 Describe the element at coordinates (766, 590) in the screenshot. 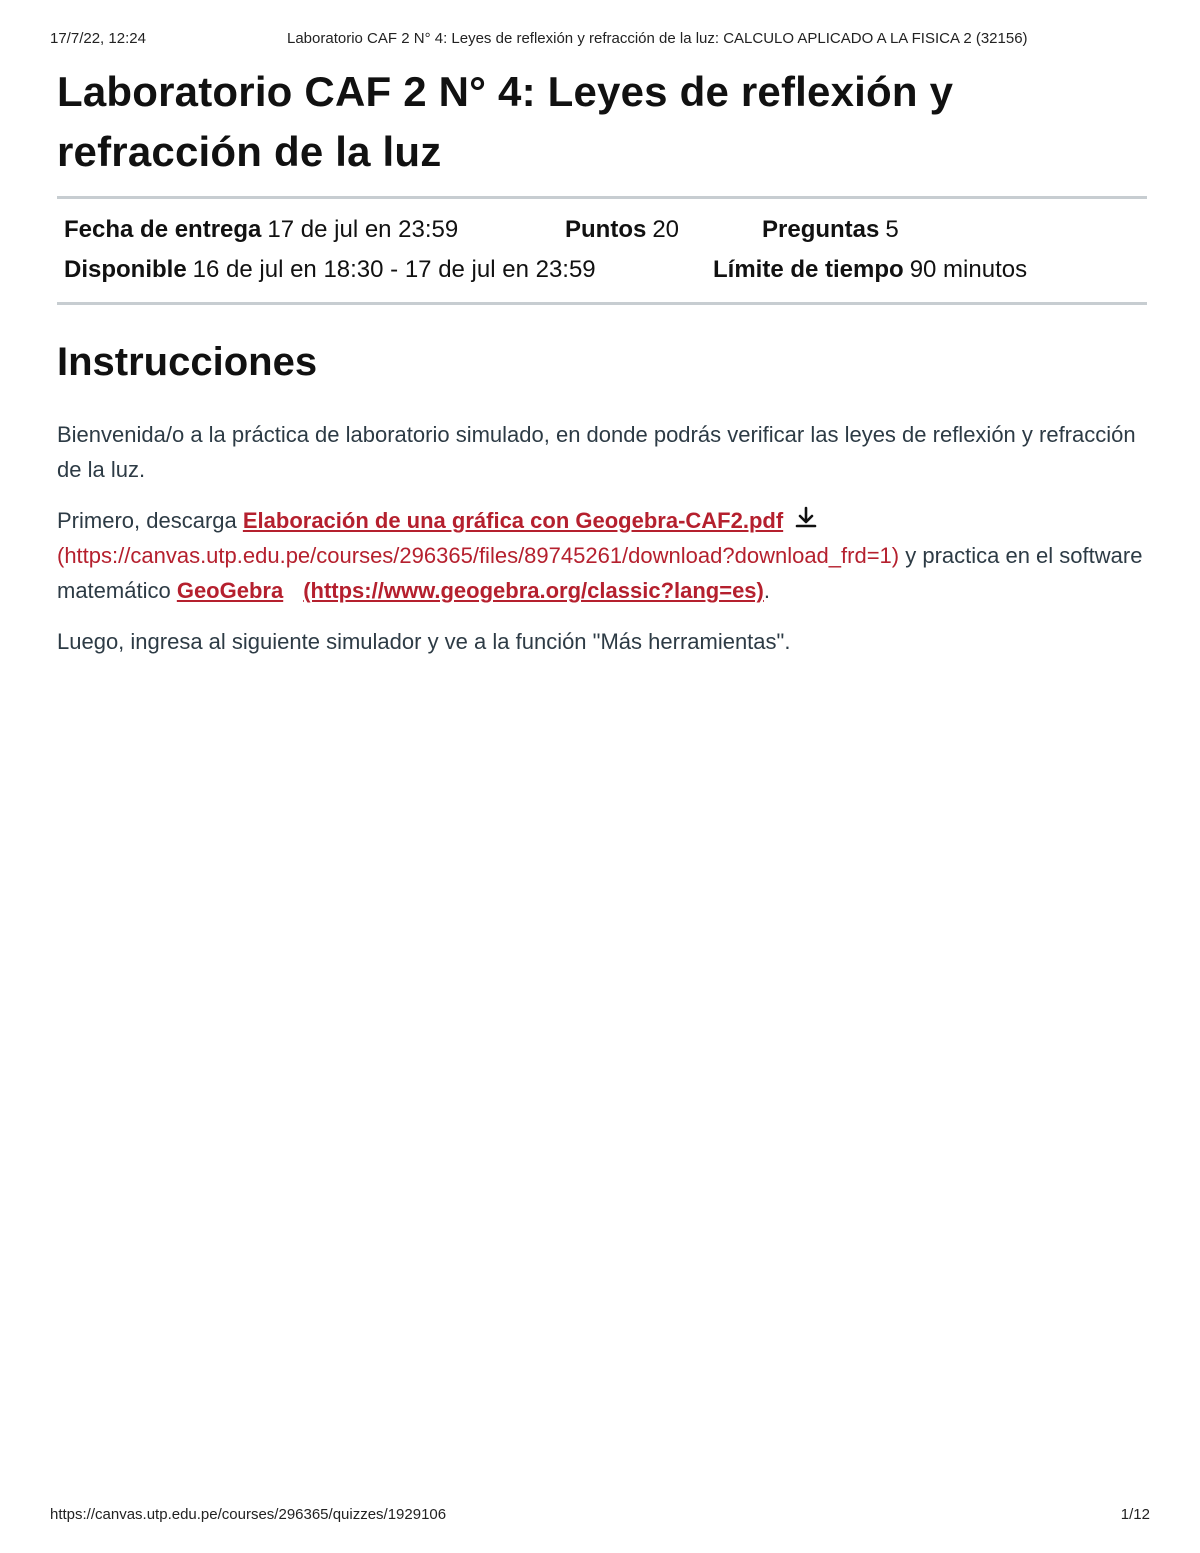

I see `paragraph-end-period: .` at that location.